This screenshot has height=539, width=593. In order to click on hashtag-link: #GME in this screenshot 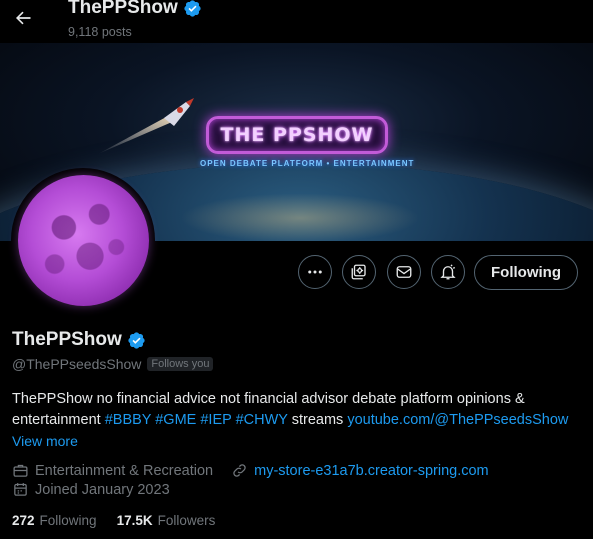, I will do `click(175, 420)`.